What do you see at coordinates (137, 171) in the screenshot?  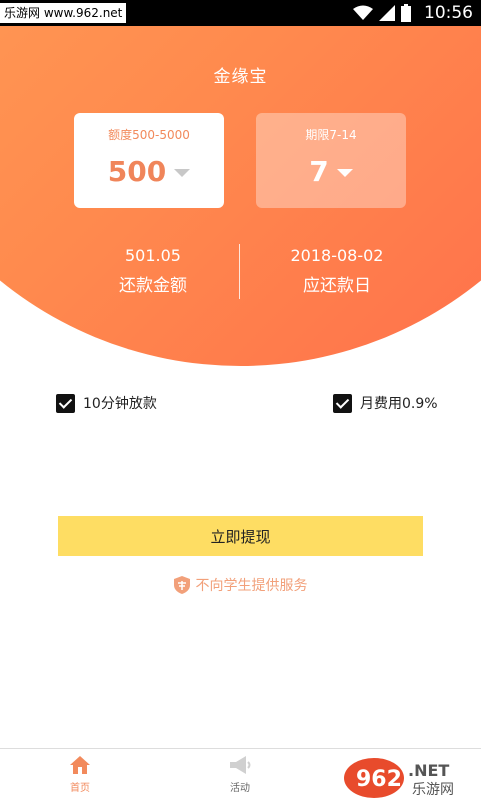 I see `amount-value: 500` at bounding box center [137, 171].